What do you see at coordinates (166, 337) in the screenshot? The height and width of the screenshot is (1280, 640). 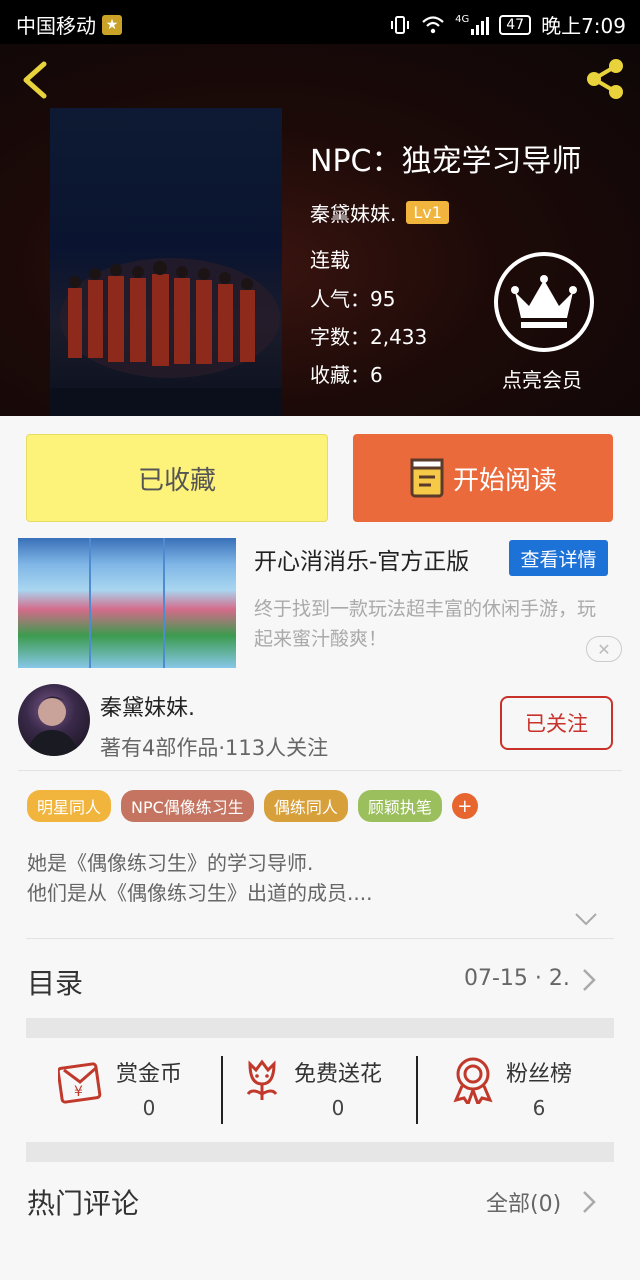 I see `cover-artwork` at bounding box center [166, 337].